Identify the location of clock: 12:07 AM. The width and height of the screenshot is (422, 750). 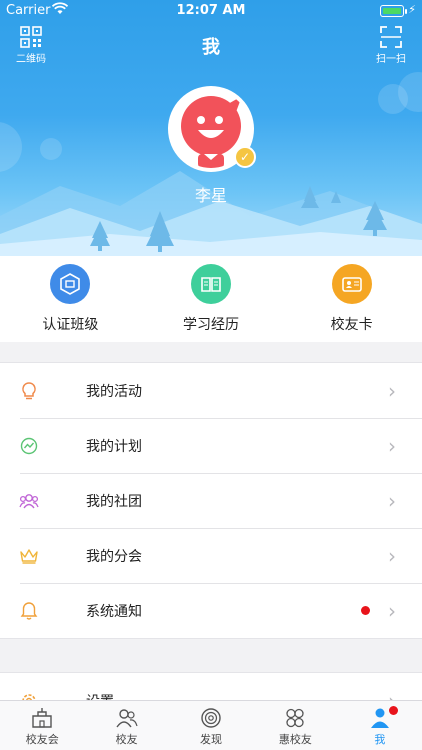
(211, 10).